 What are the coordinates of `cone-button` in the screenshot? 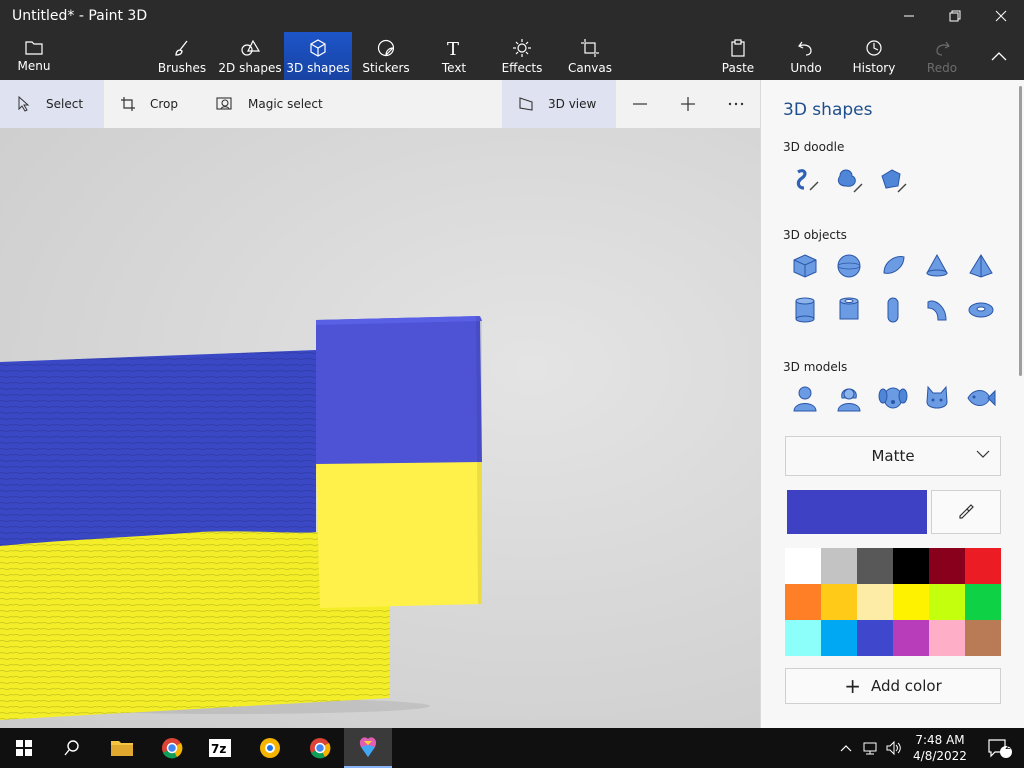 It's located at (937, 266).